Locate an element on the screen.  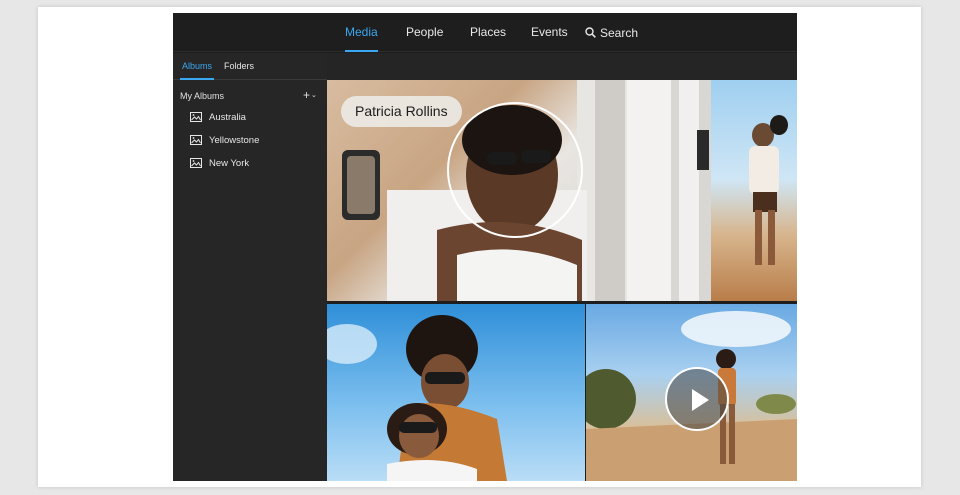
plus-icon: + is located at coordinates (307, 95).